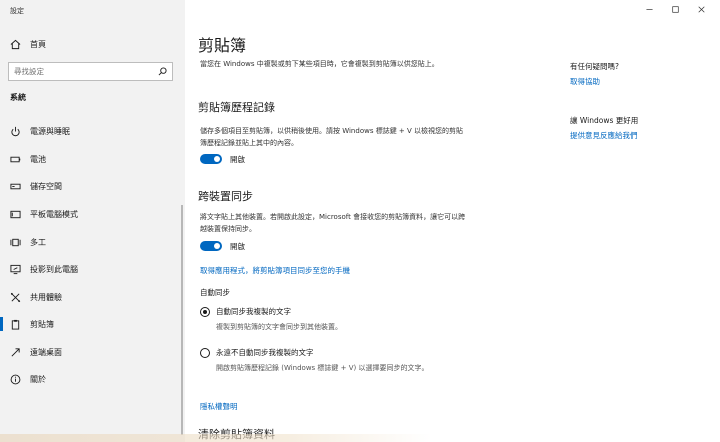  Describe the element at coordinates (585, 81) in the screenshot. I see `get-help-link: 取得協助` at that location.